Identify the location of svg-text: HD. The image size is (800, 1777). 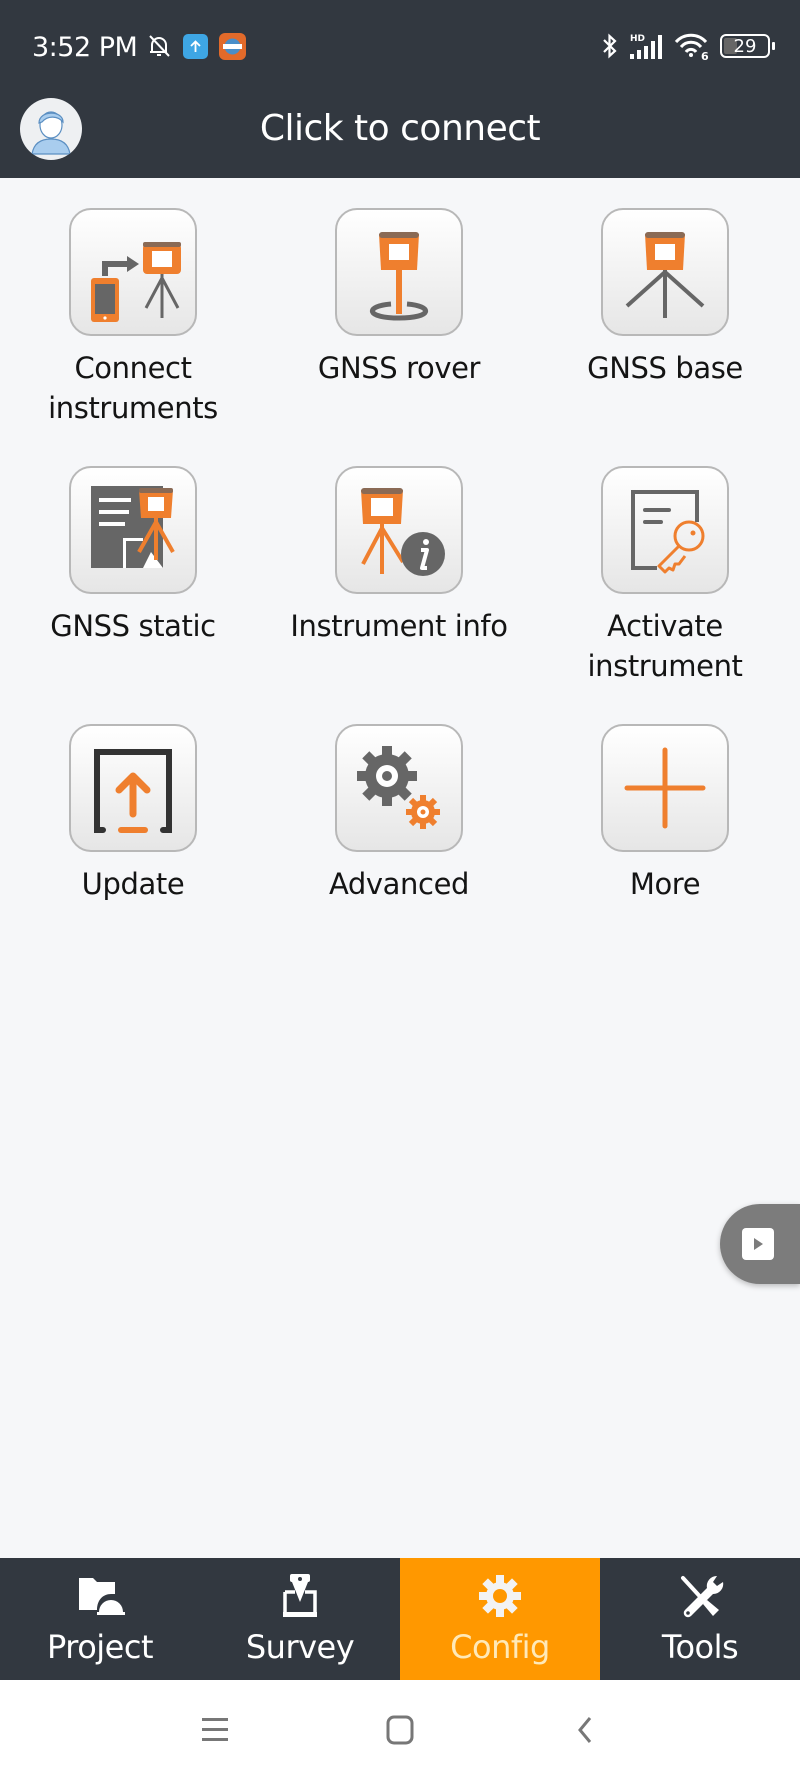
(637, 39).